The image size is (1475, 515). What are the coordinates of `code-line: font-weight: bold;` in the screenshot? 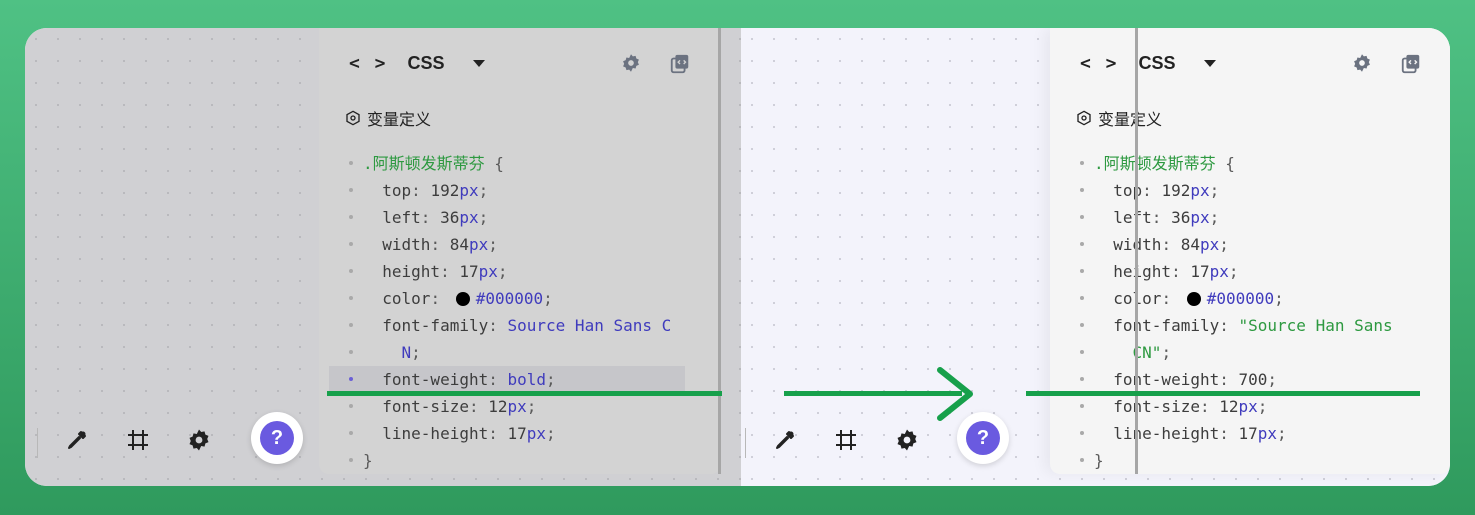 It's located at (507, 379).